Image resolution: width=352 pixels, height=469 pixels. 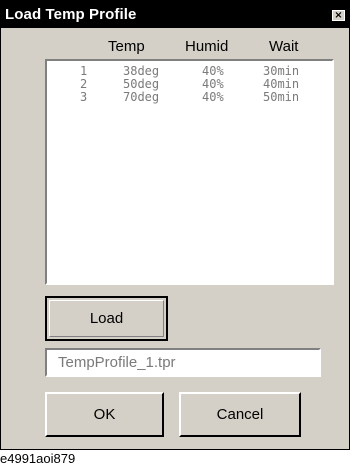 I want to click on ok-button-label: OK, so click(x=104, y=414).